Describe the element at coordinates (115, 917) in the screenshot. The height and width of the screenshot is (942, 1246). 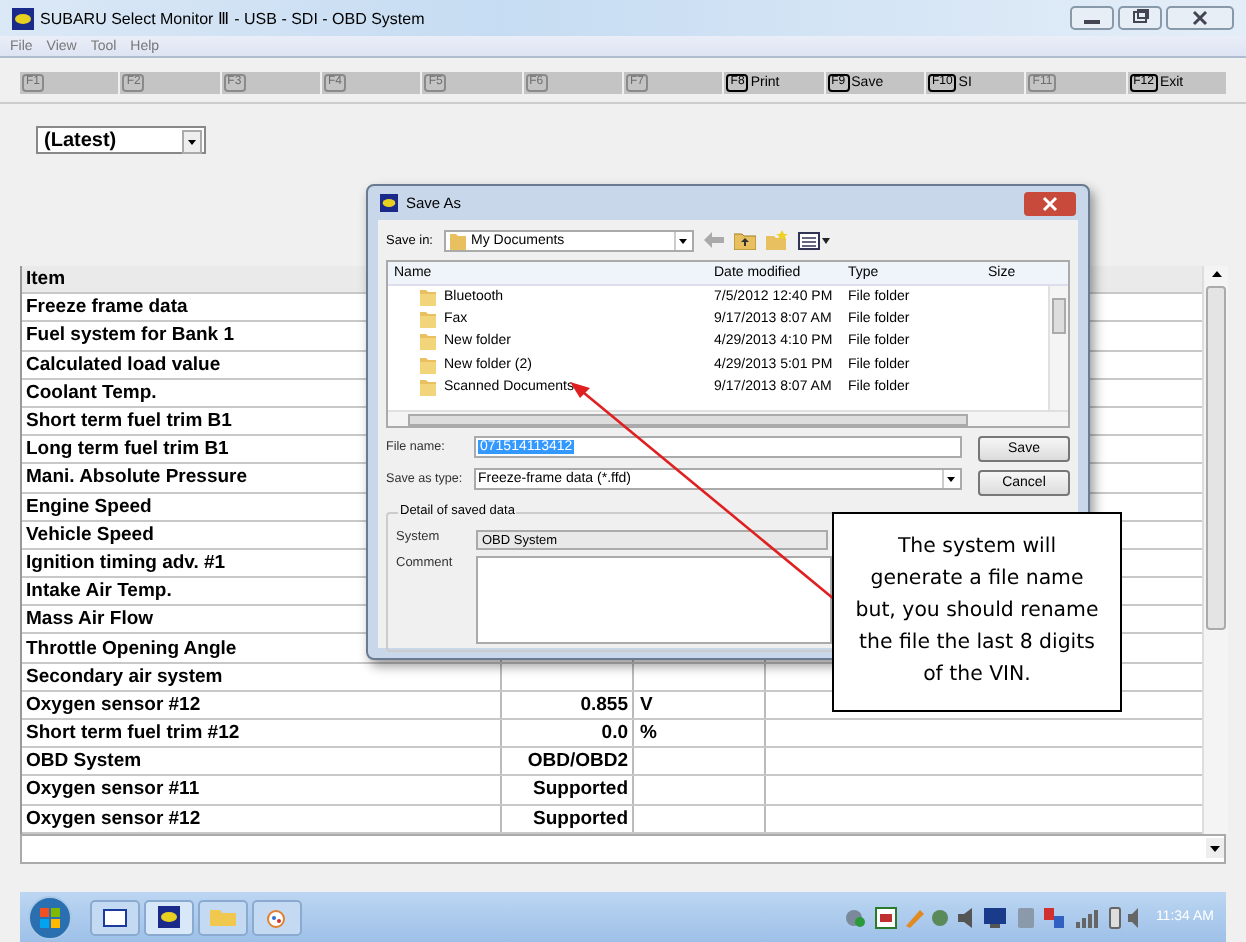
I see `taskbar-window-icon` at that location.